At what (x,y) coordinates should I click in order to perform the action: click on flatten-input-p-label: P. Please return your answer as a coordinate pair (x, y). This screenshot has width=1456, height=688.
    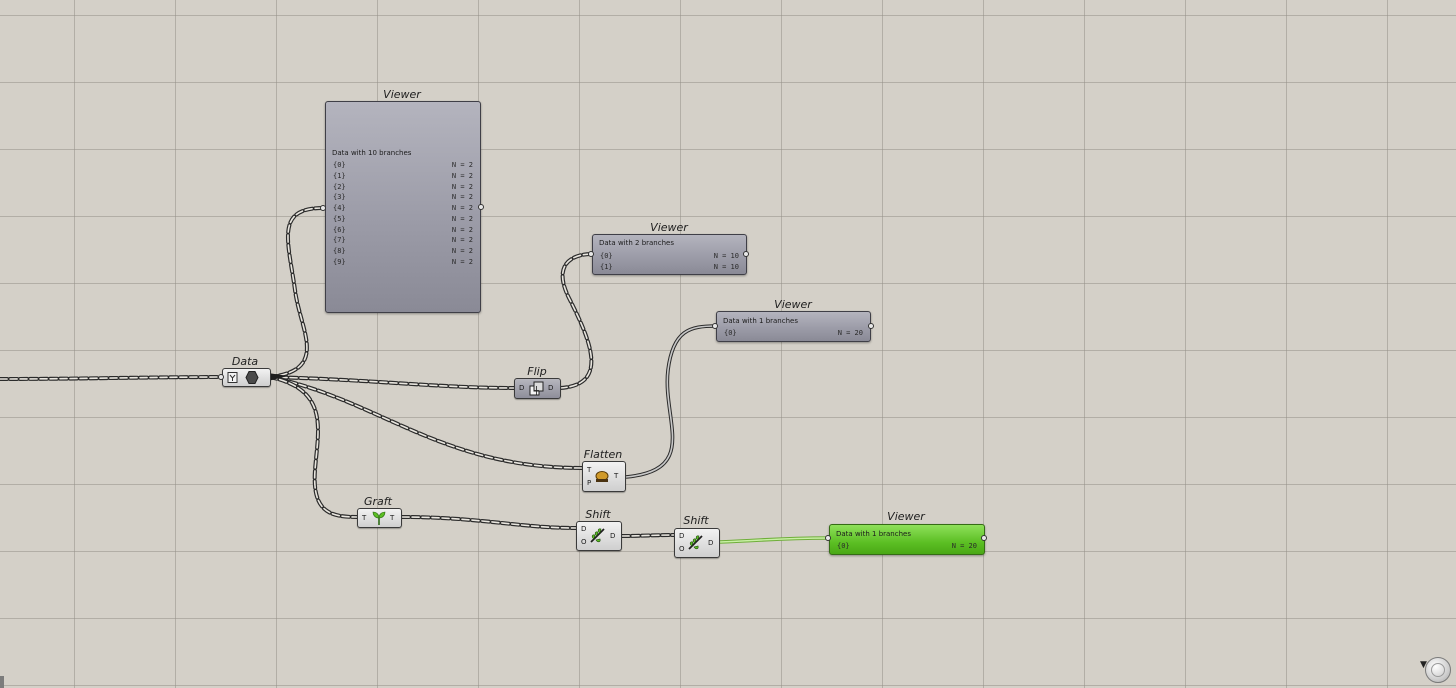
    Looking at the image, I should click on (589, 483).